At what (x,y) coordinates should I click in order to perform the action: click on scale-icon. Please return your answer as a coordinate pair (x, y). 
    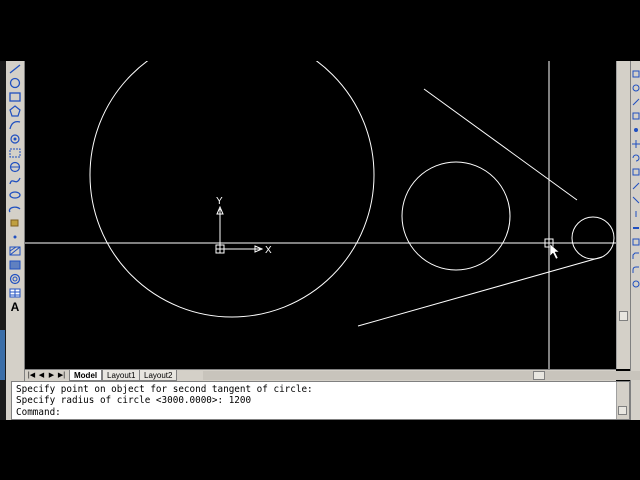
    Looking at the image, I should click on (636, 169).